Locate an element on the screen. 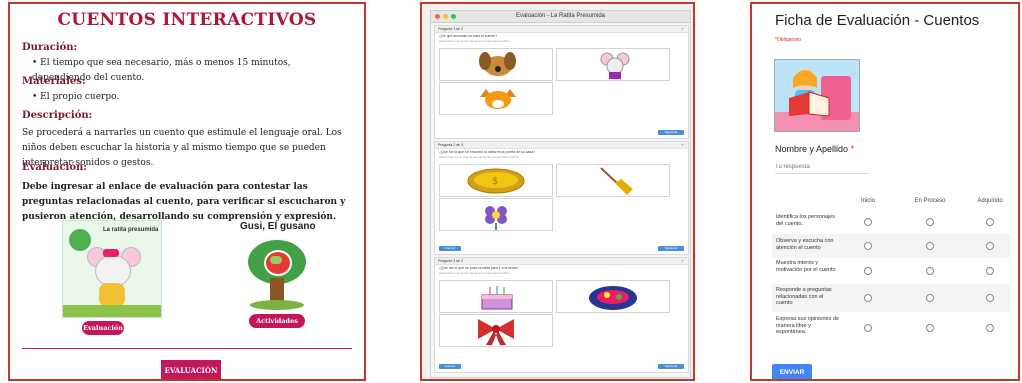 This screenshot has height=383, width=1022. red-bow-icon is located at coordinates (496, 332).